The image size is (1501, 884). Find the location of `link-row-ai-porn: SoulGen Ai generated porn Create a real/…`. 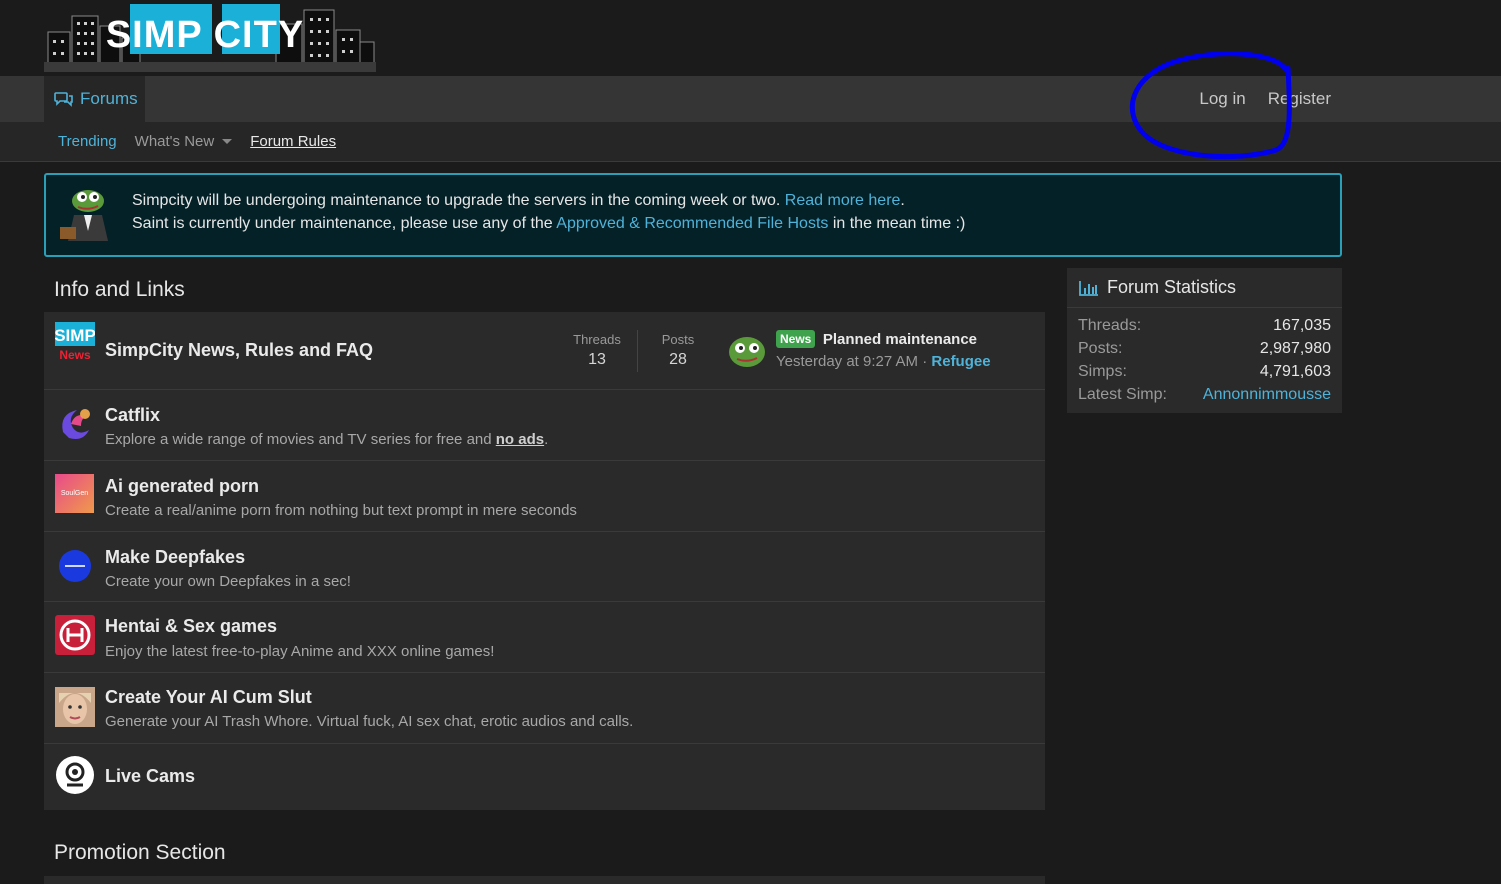

link-row-ai-porn: SoulGen Ai generated porn Create a real/… is located at coordinates (544, 496).